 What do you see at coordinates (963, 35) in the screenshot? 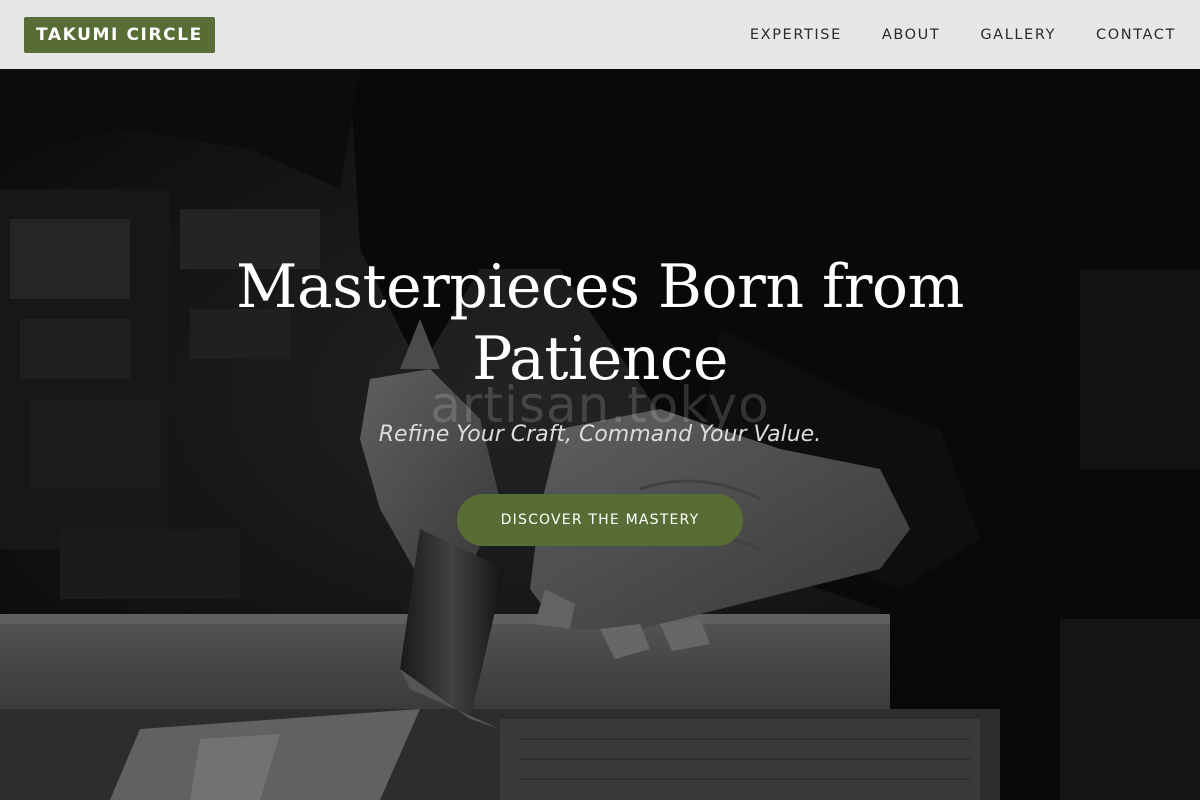
I see `main-nav: EXPERTISE ABOUT GALLERY CONTACT` at bounding box center [963, 35].